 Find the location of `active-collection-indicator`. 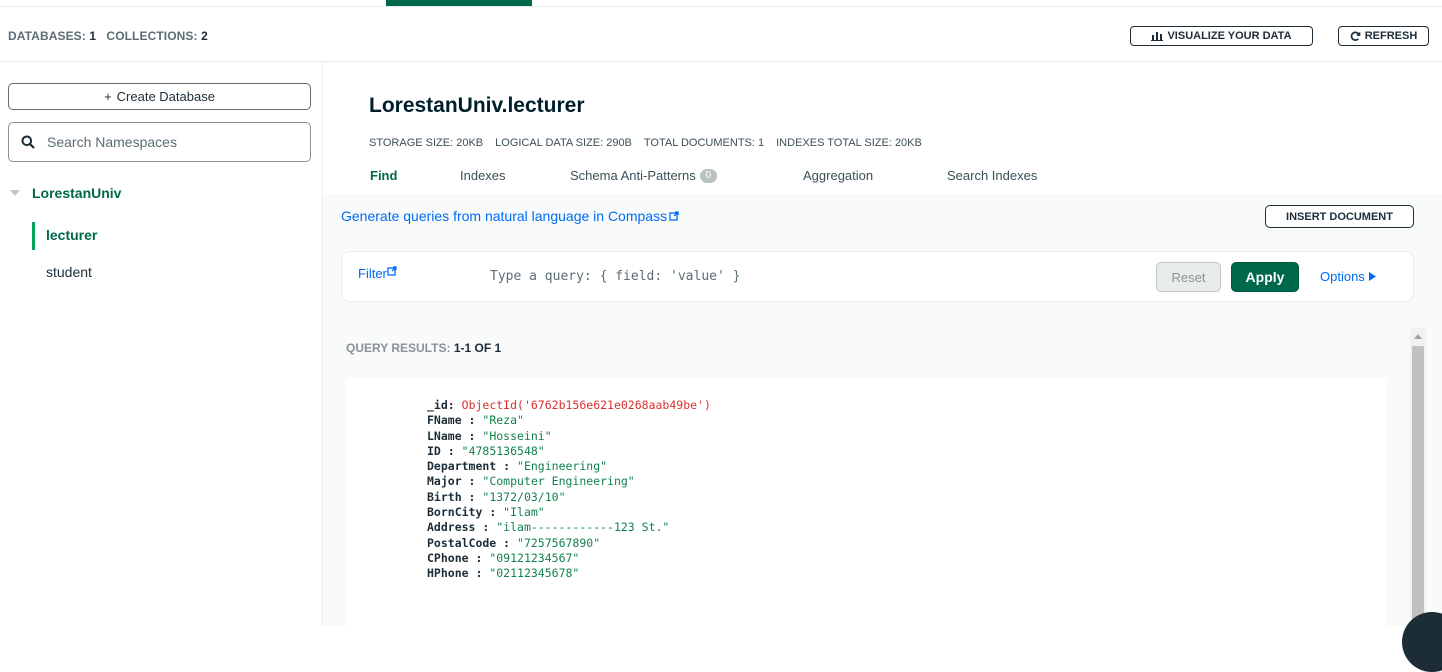

active-collection-indicator is located at coordinates (33, 236).